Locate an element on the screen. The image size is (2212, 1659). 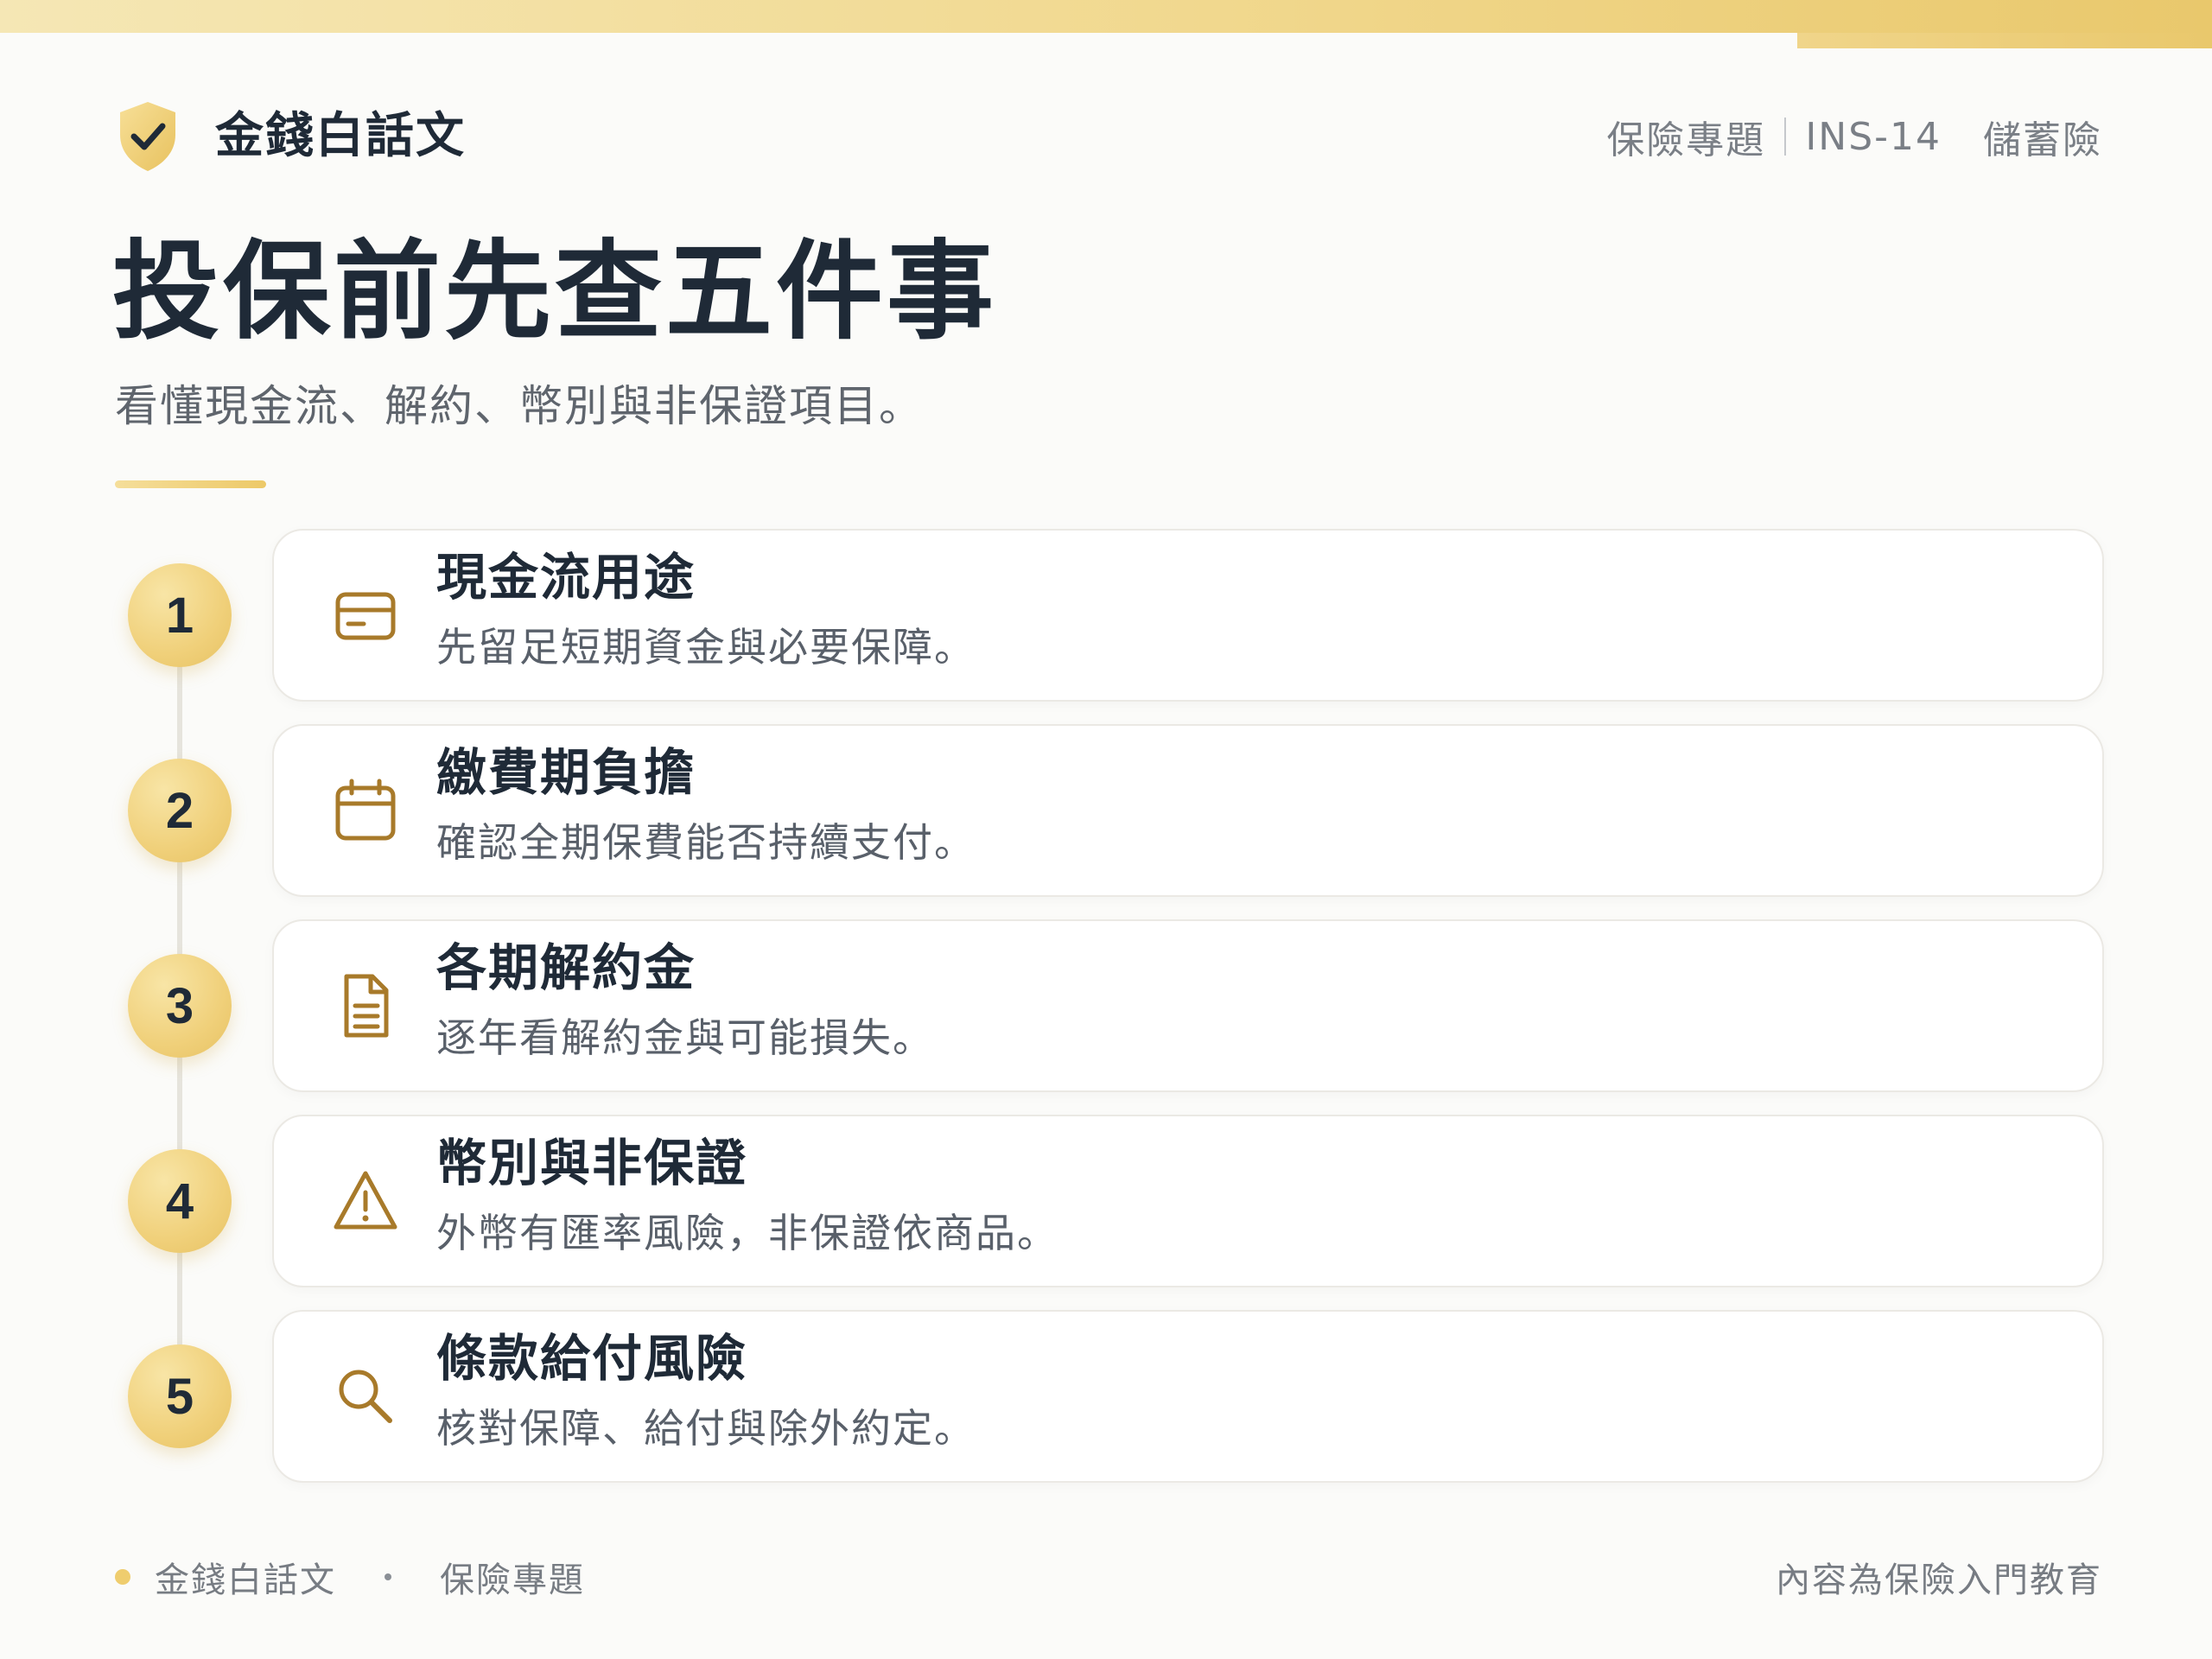
meta-code: INS-14 is located at coordinates (1873, 136).